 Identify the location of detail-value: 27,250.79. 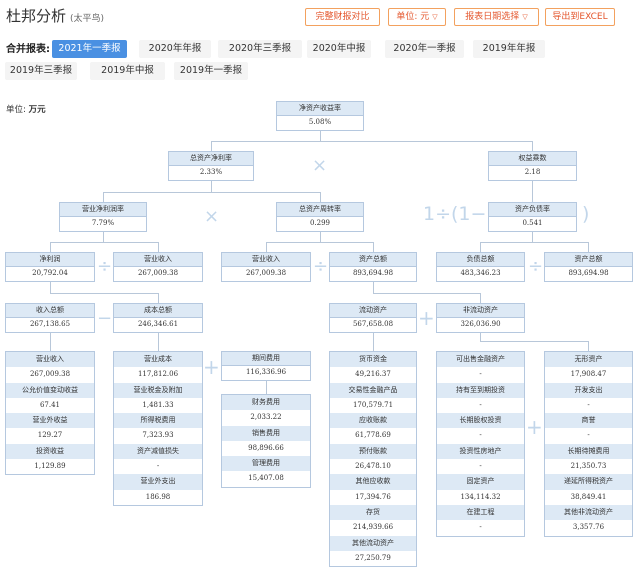
(373, 557).